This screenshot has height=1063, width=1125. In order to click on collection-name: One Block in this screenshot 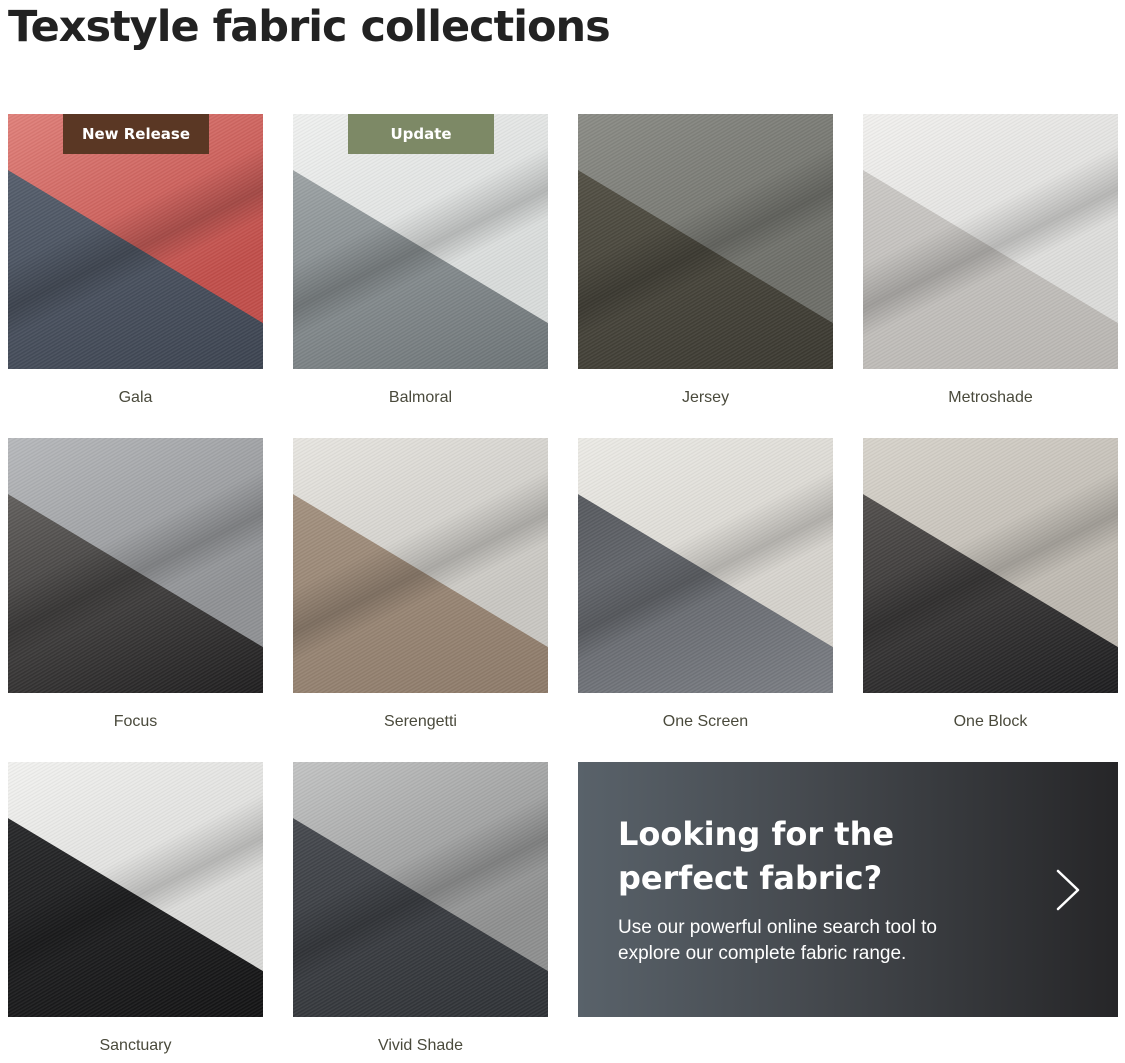, I will do `click(990, 722)`.